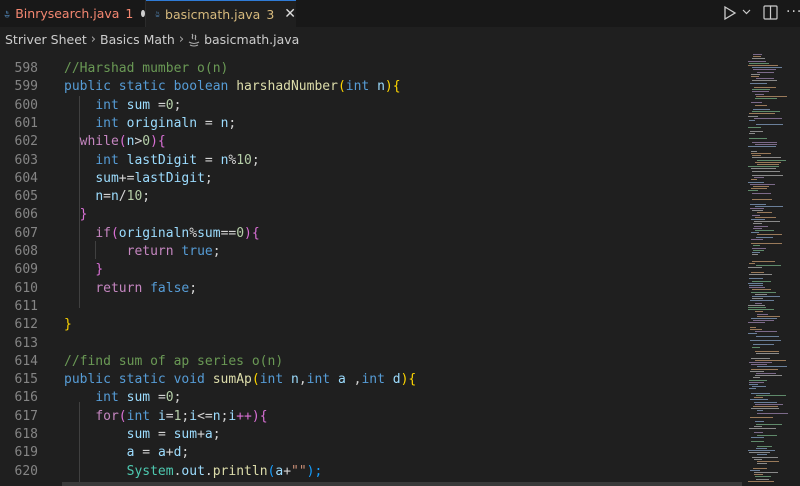 The image size is (800, 486). What do you see at coordinates (46, 39) in the screenshot?
I see `breadcrumb-item: Striver Sheet` at bounding box center [46, 39].